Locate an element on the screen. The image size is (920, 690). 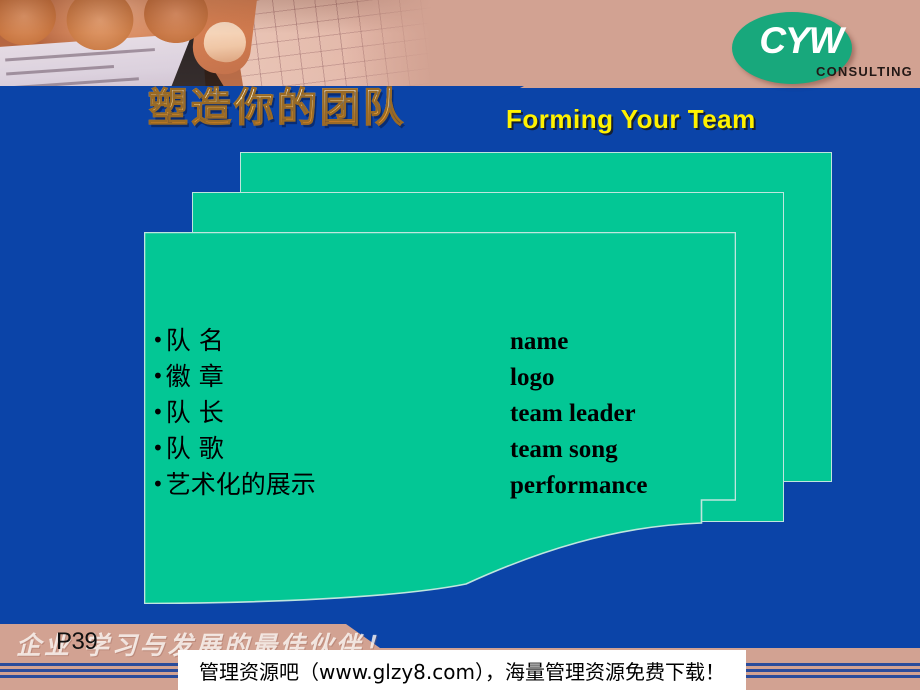
list-item-label-chinese: •队 长 is located at coordinates (188, 412).